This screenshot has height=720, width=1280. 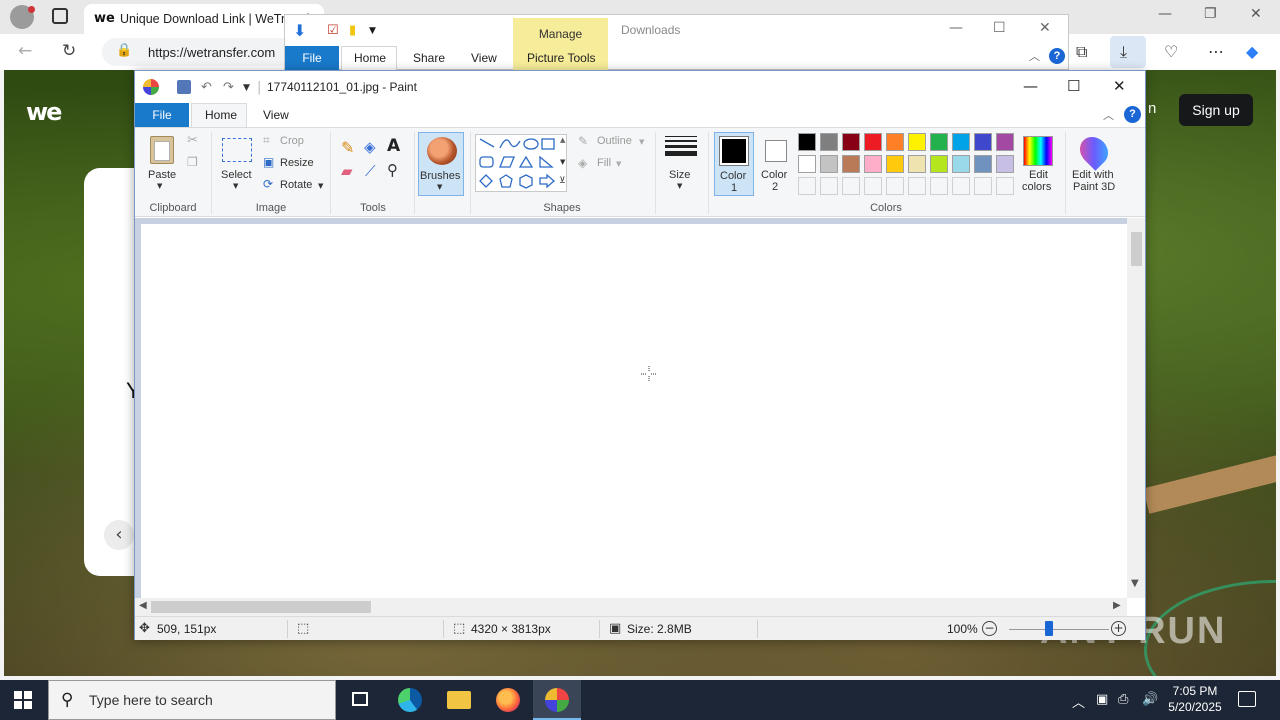 What do you see at coordinates (641, 142) in the screenshot?
I see `outline-dropdown-icon: ▼` at bounding box center [641, 142].